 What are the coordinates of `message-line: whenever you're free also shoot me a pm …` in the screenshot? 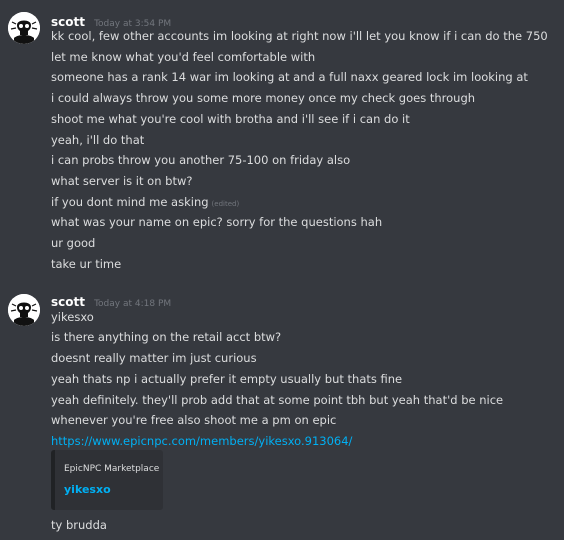 It's located at (194, 420).